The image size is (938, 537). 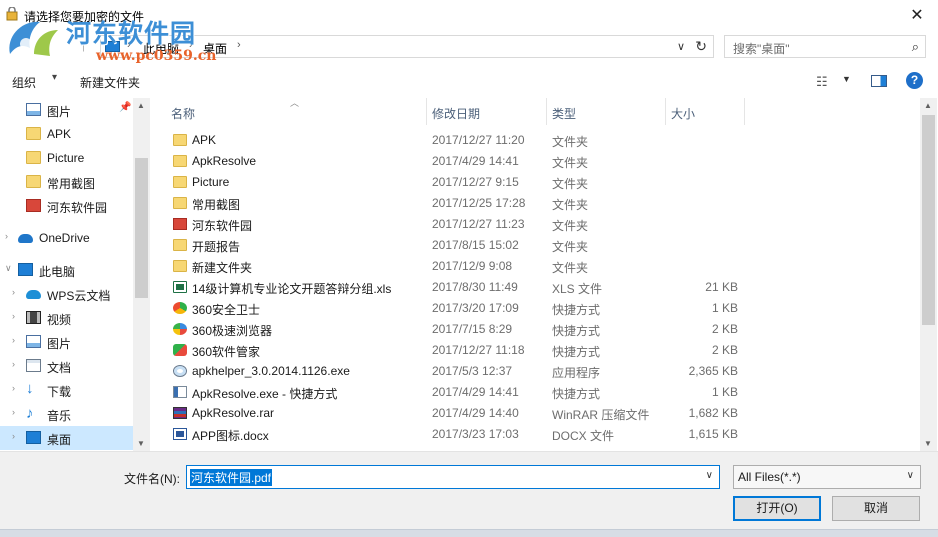 I want to click on nav-item-hedong: 河东软件园, so click(x=66, y=206).